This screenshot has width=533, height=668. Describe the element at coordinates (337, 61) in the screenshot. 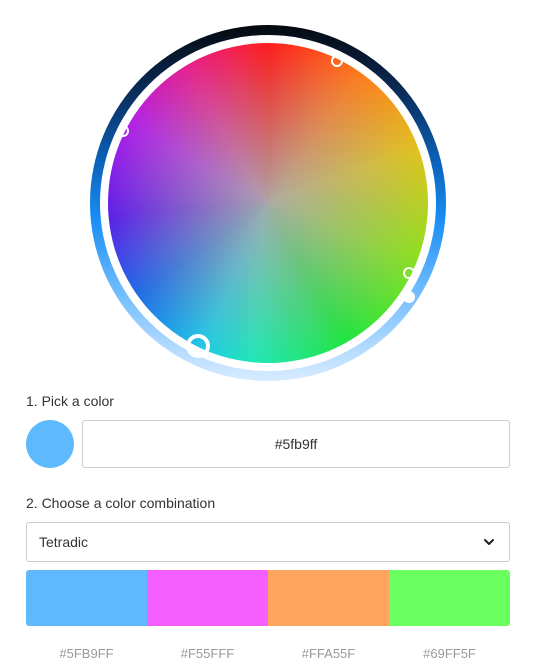

I see `handle-red` at that location.